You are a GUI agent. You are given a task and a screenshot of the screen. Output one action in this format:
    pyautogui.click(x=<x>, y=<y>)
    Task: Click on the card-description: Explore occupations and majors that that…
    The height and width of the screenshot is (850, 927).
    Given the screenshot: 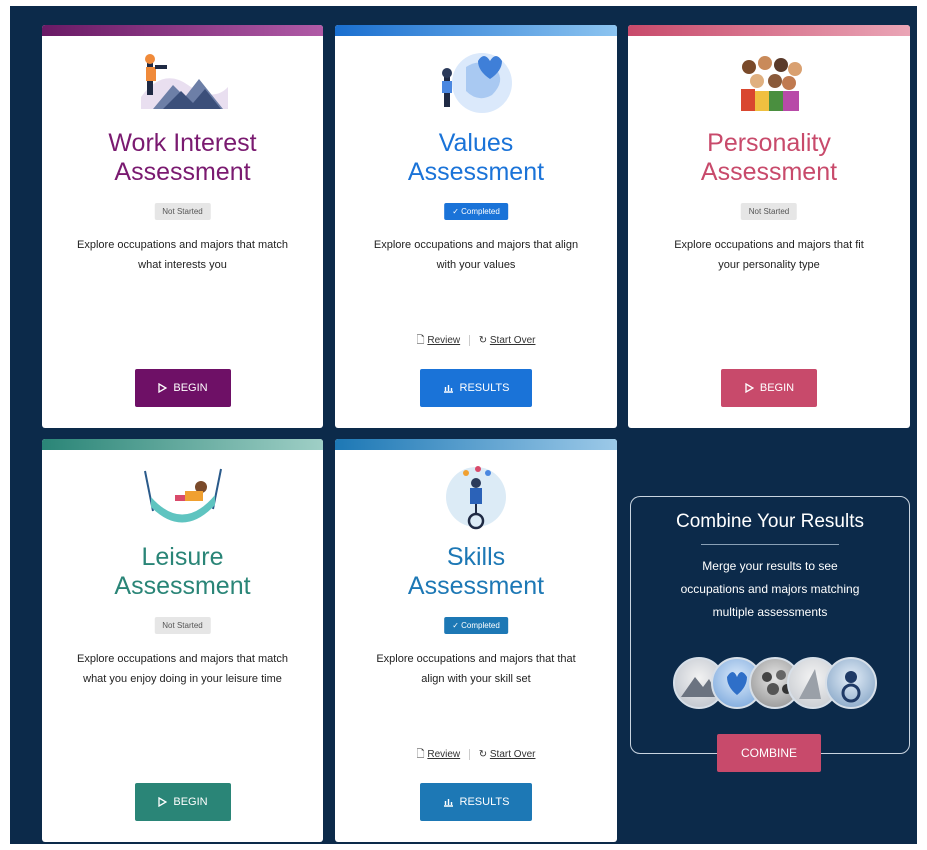 What is the action you would take?
    pyautogui.click(x=476, y=669)
    